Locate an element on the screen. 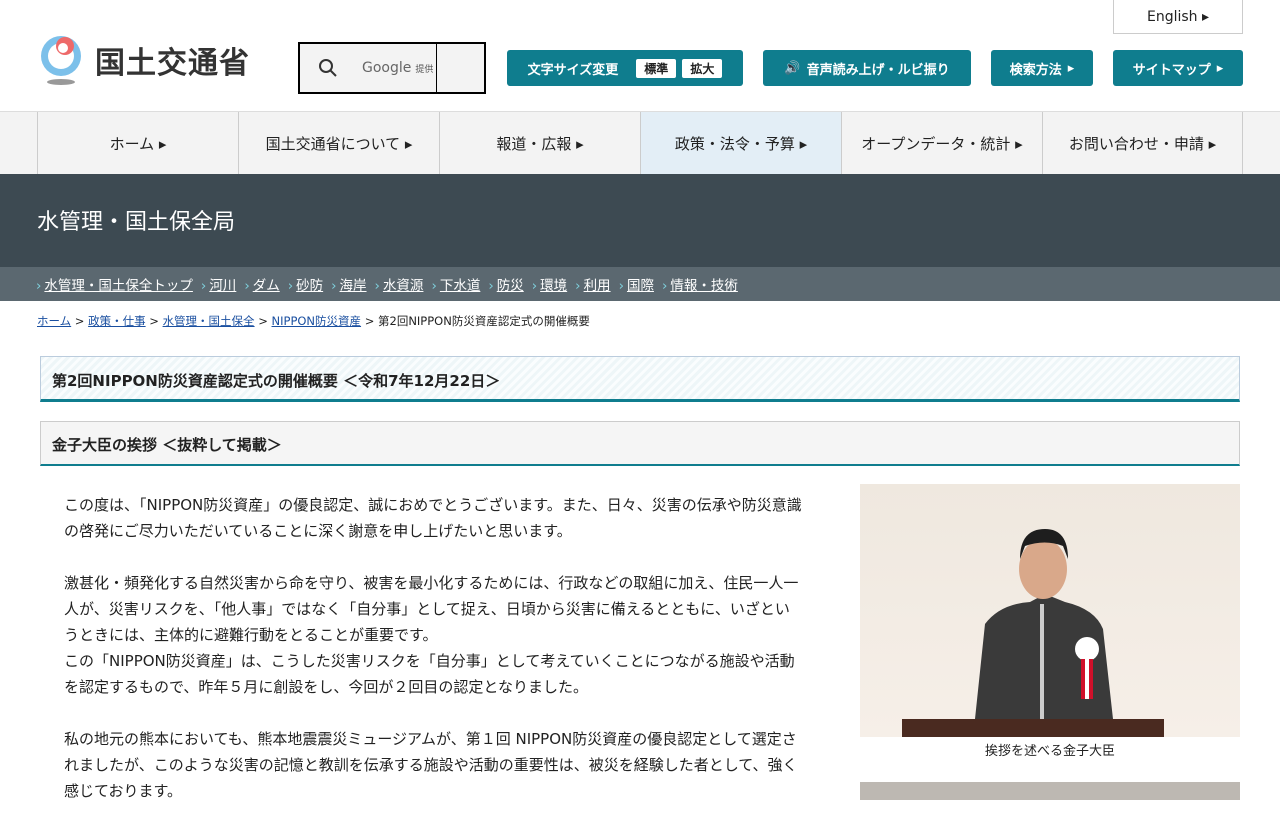 The height and width of the screenshot is (830, 1280). subheading: 金子大臣の挨拶 ＜抜粋して掲載＞ is located at coordinates (640, 443).